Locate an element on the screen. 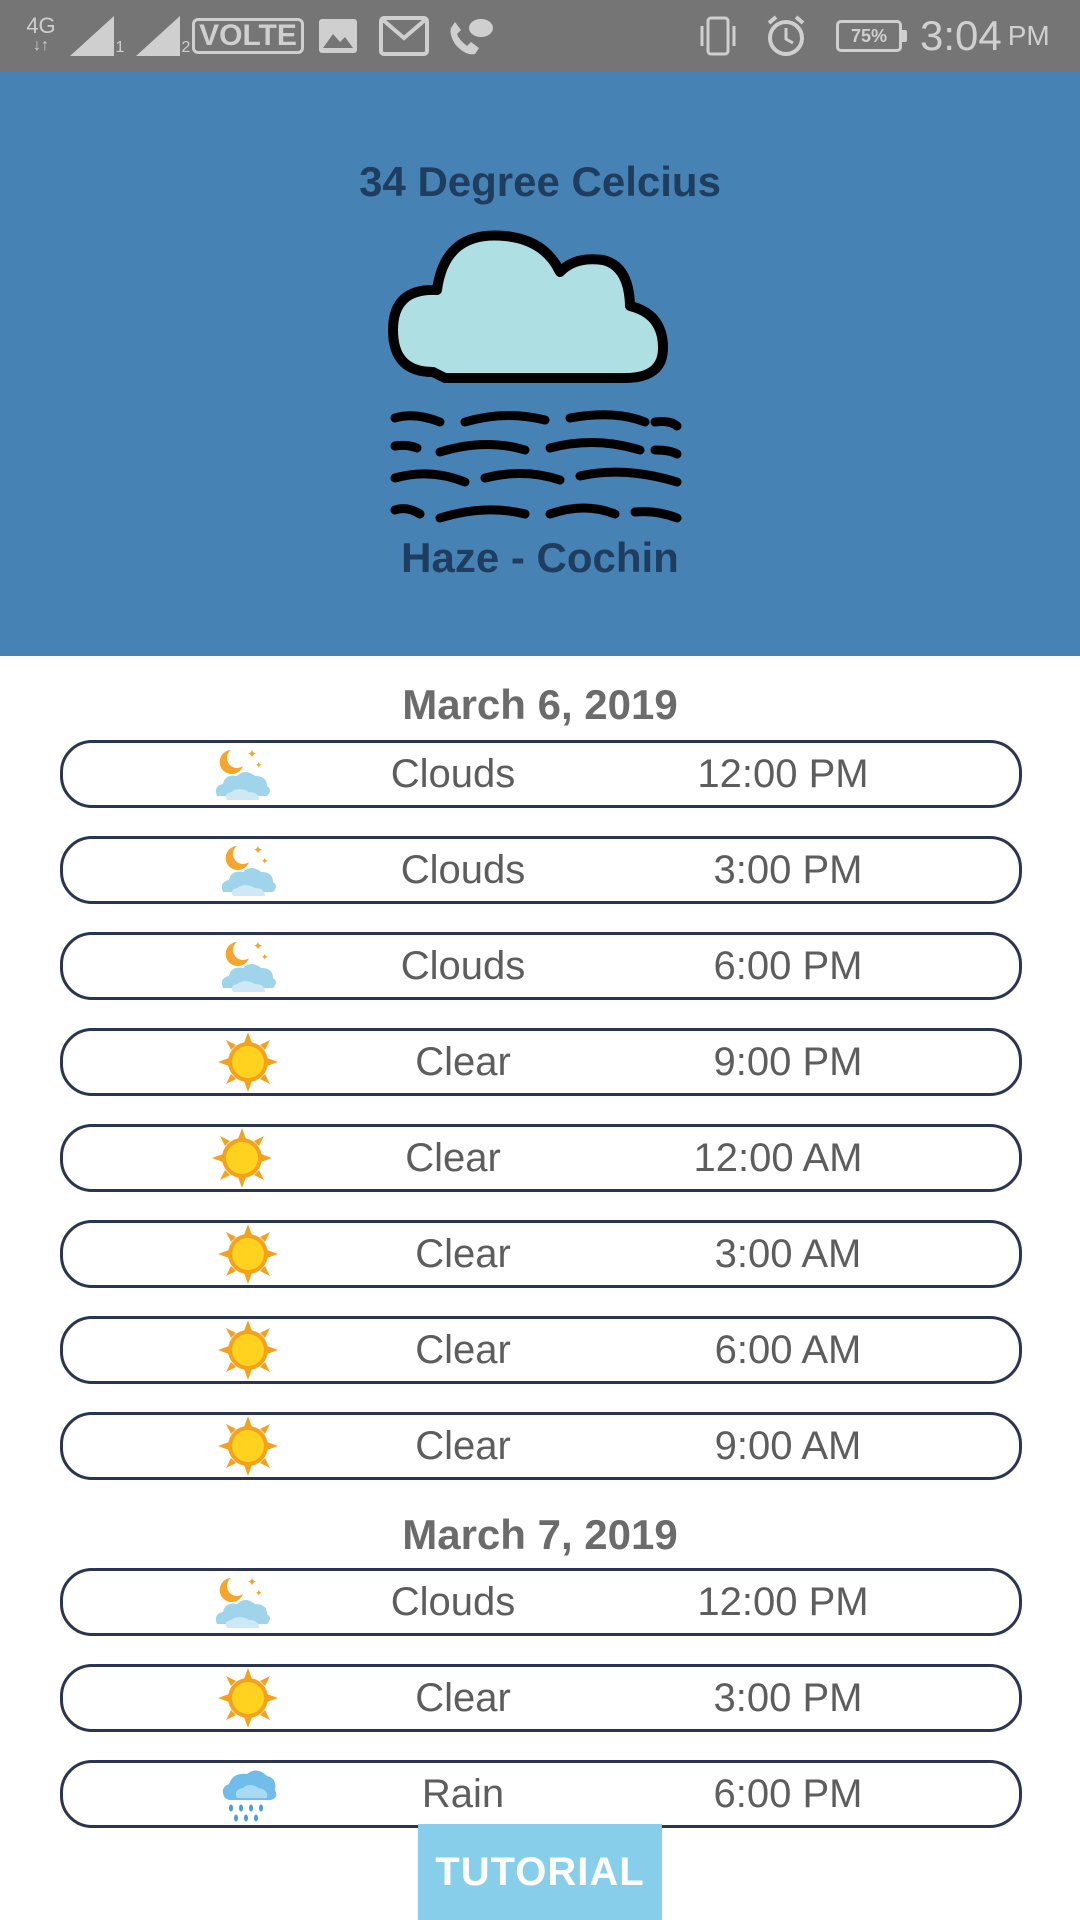 Image resolution: width=1080 pixels, height=1920 pixels. signal-sim1-icon is located at coordinates (94, 36).